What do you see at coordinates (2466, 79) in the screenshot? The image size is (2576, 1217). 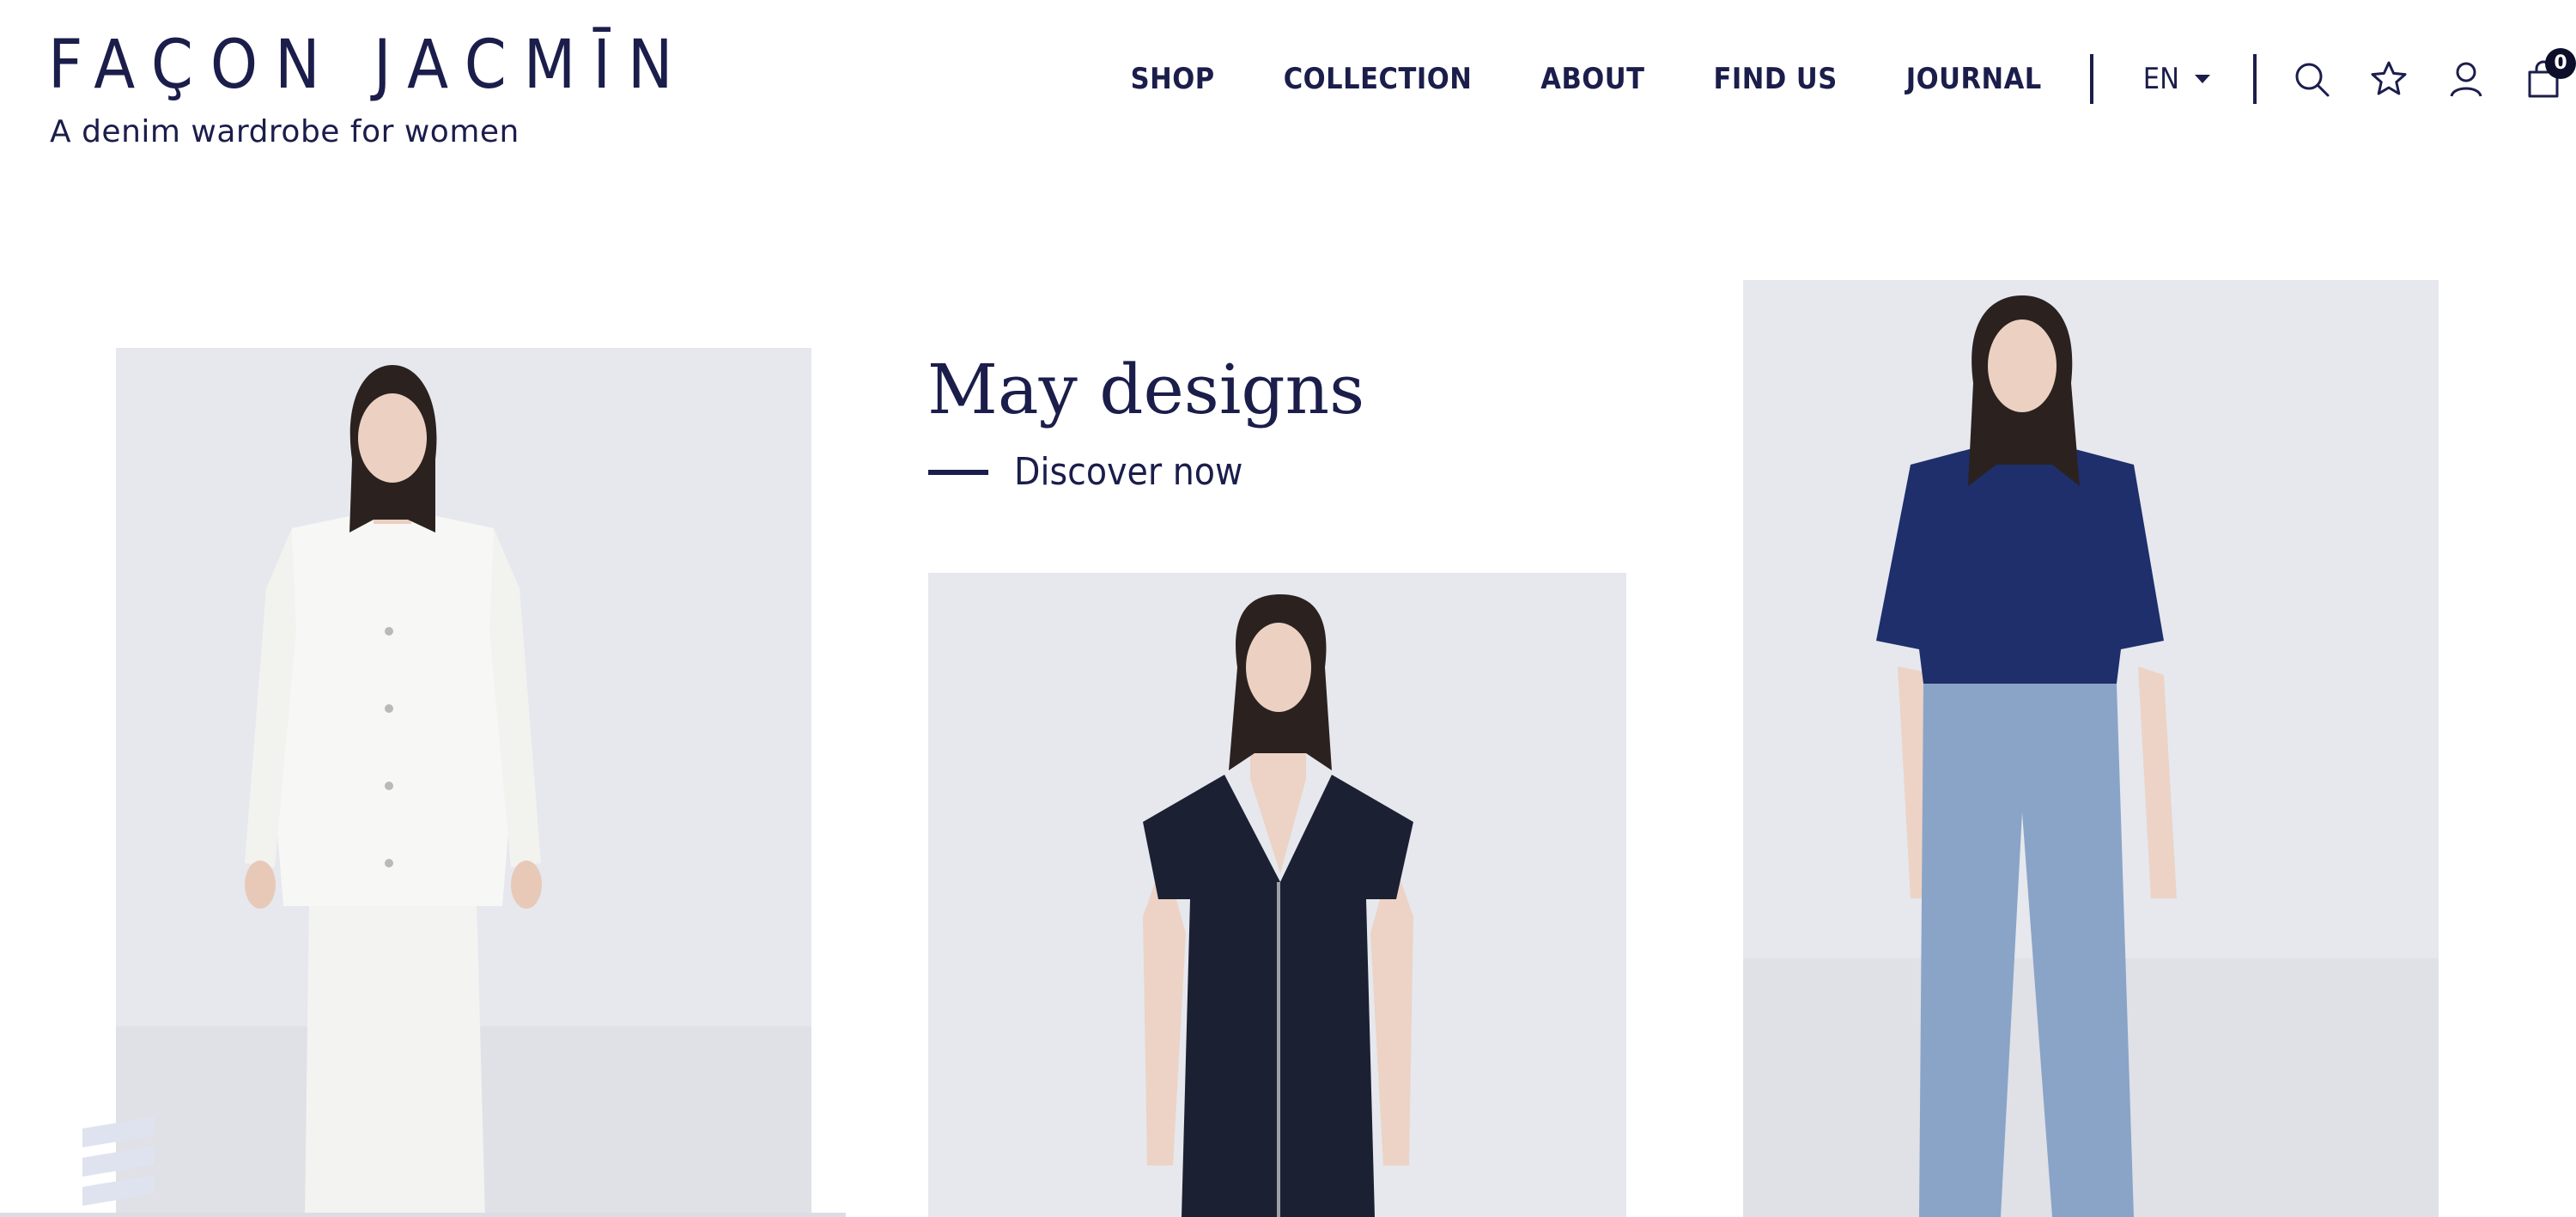 I see `user-icon` at bounding box center [2466, 79].